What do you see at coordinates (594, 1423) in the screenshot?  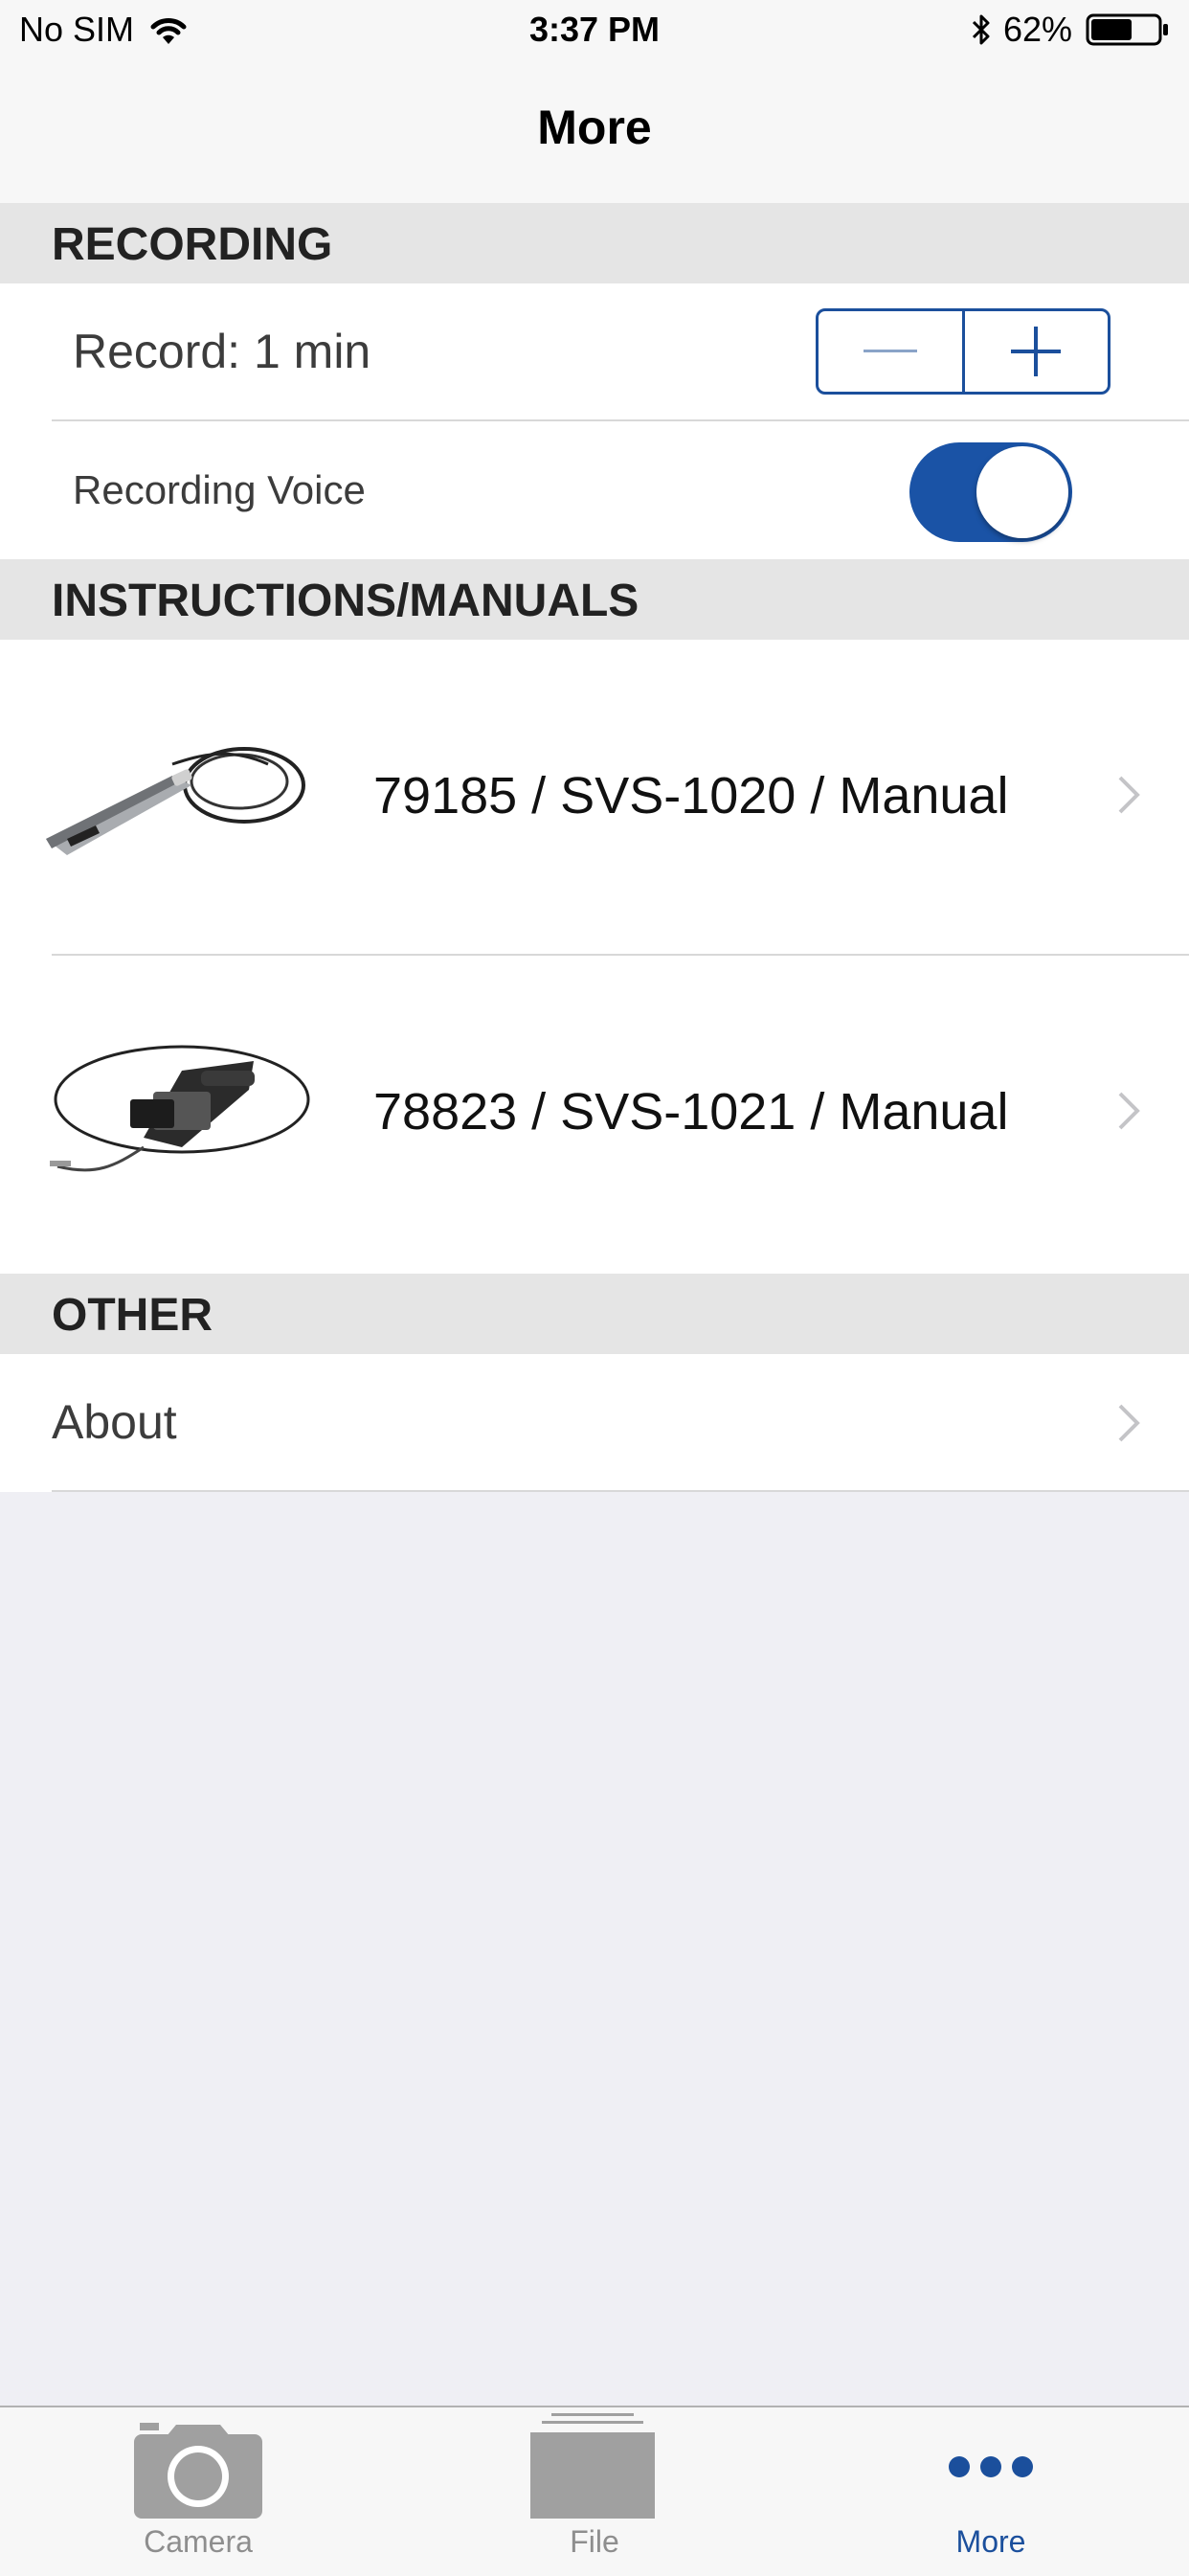 I see `about-row: About` at bounding box center [594, 1423].